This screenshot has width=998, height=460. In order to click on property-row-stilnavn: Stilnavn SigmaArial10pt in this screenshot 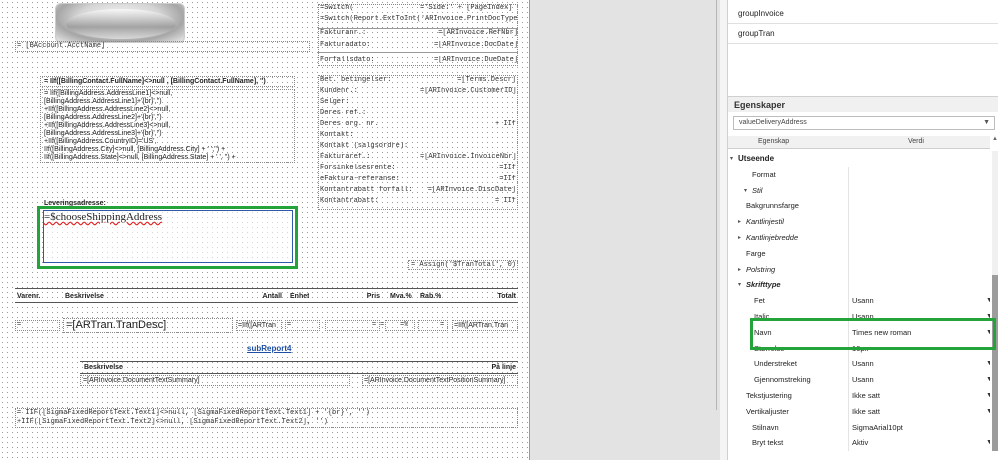, I will do `click(859, 427)`.